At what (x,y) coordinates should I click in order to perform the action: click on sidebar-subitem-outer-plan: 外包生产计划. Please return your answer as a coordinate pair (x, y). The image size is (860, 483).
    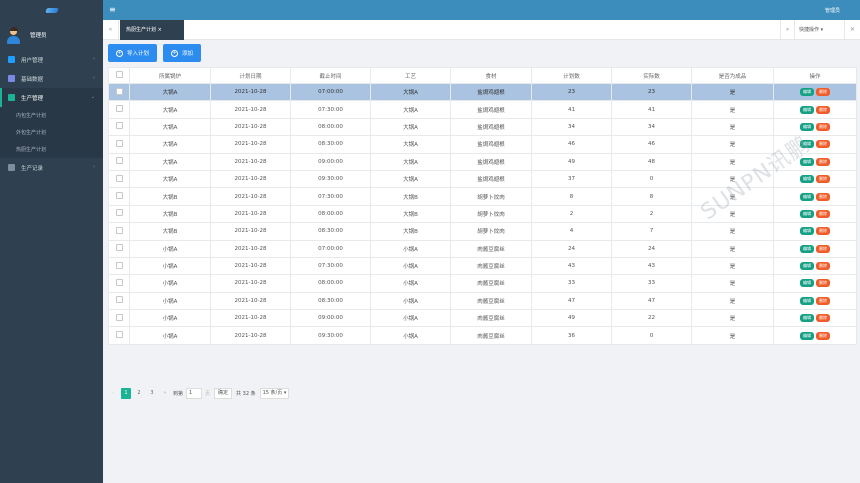
    Looking at the image, I should click on (51, 132).